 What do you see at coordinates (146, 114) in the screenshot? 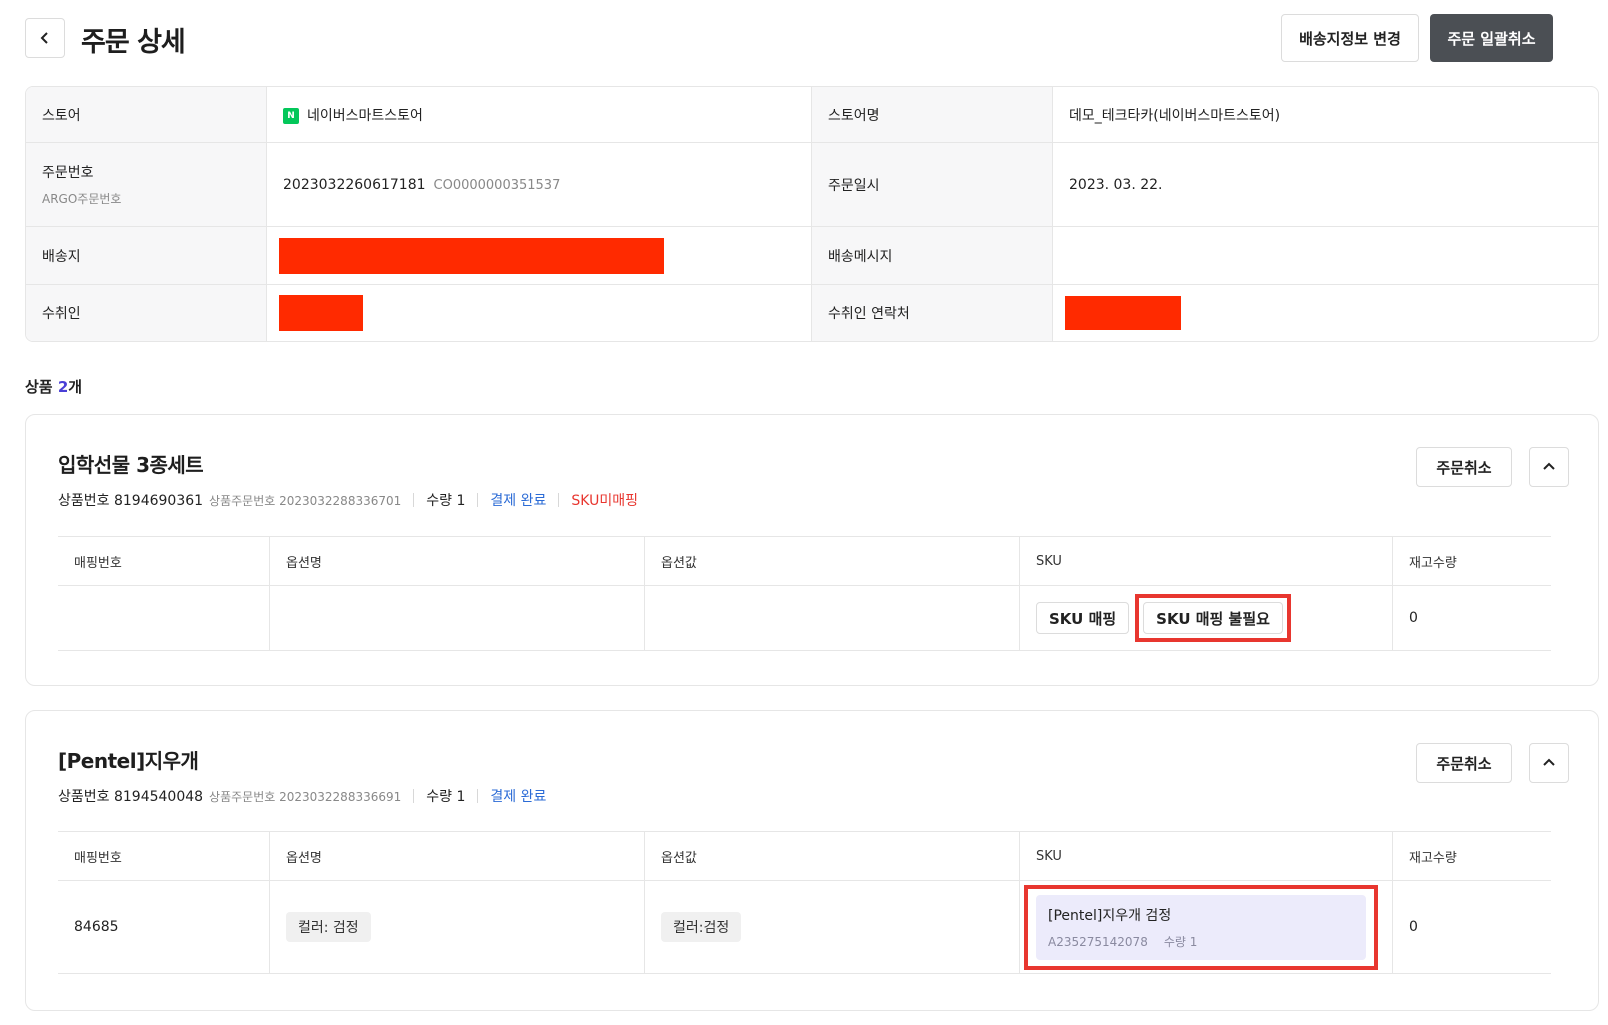
I see `store-label: 스토어` at bounding box center [146, 114].